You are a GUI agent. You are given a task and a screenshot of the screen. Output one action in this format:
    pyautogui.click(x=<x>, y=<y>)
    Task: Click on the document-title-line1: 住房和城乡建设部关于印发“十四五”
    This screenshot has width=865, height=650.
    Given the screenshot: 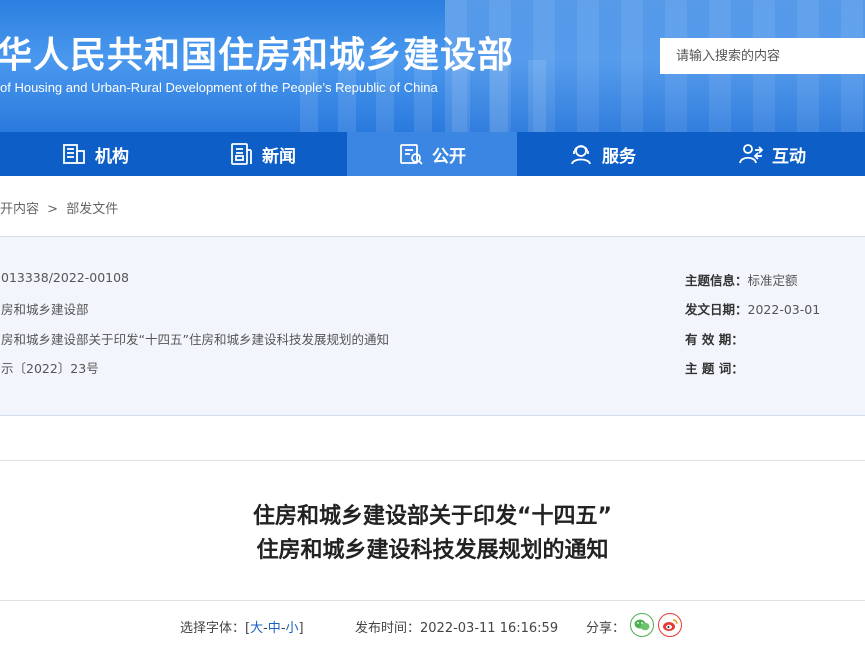 What is the action you would take?
    pyautogui.click(x=432, y=516)
    